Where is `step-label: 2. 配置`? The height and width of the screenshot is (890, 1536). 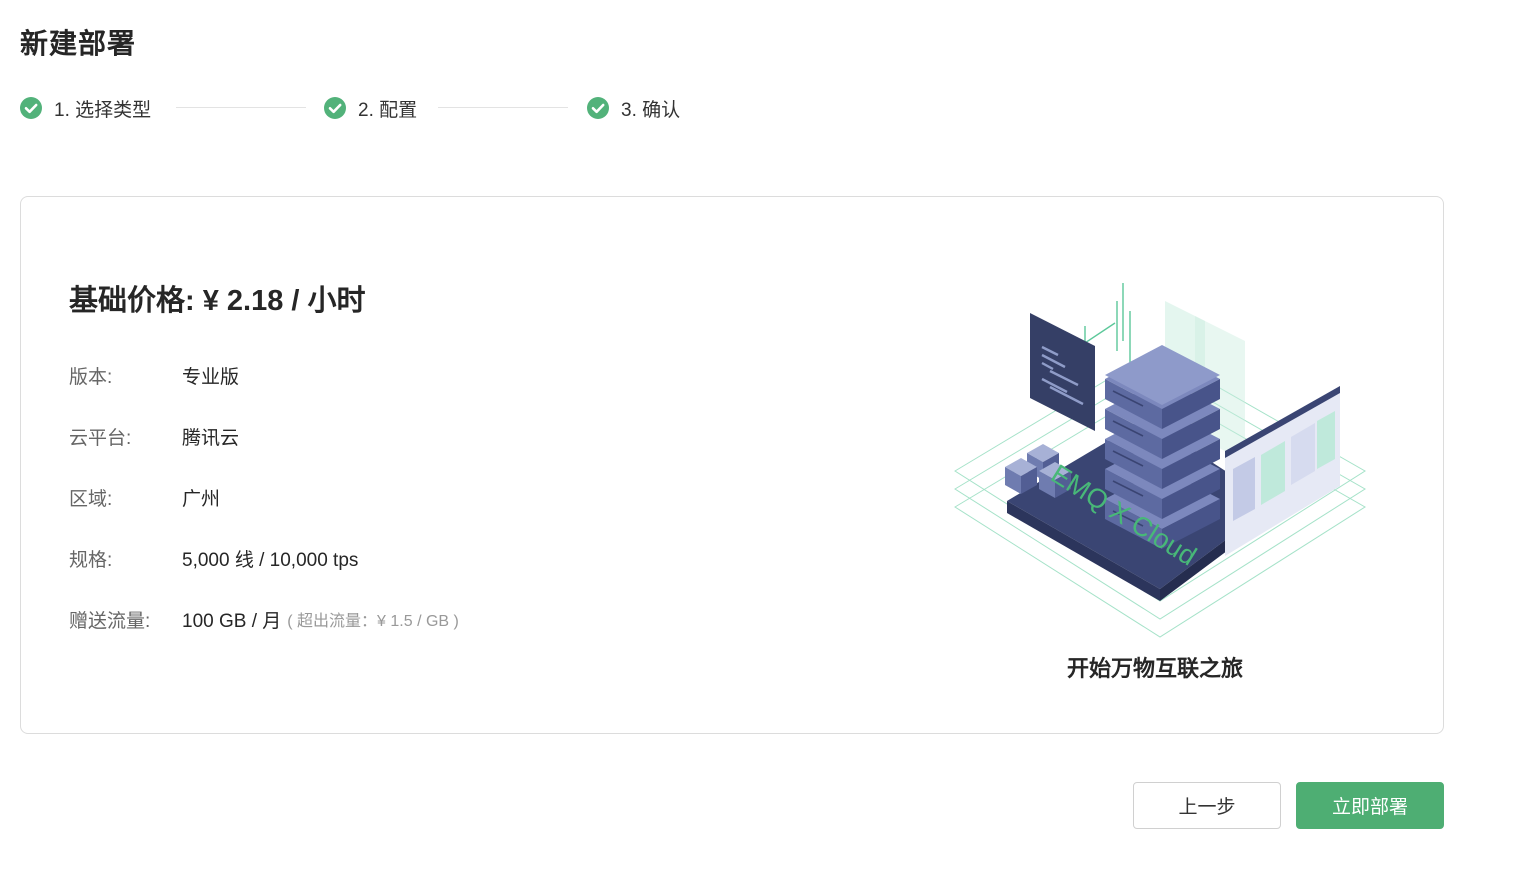 step-label: 2. 配置 is located at coordinates (388, 110).